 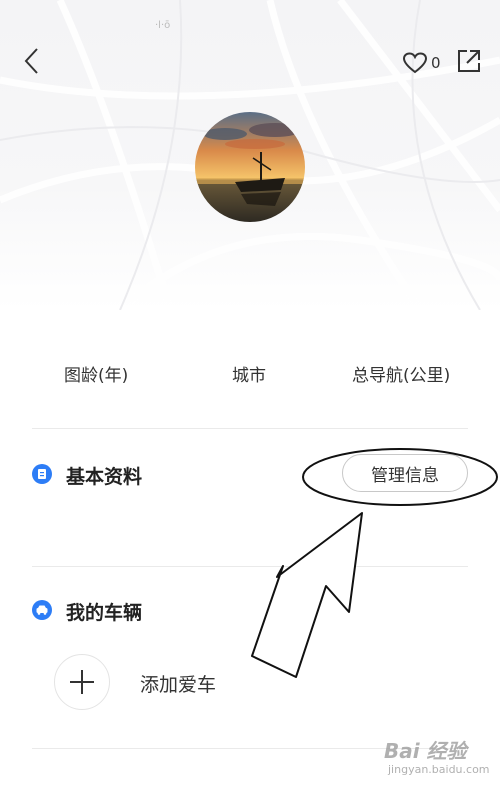 I want to click on back-button, so click(x=33, y=61).